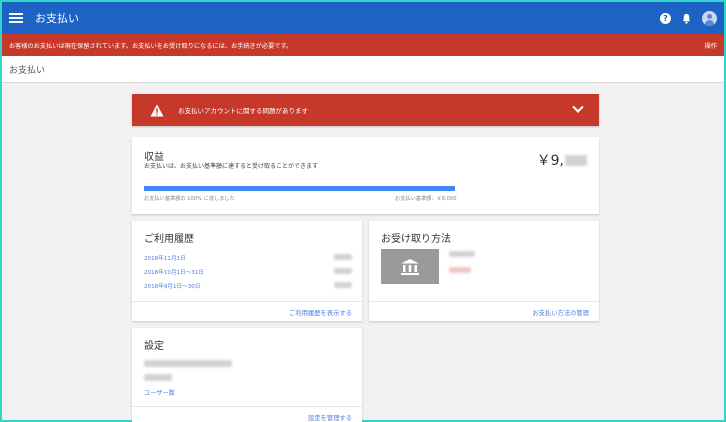 The height and width of the screenshot is (422, 726). Describe the element at coordinates (484, 271) in the screenshot. I see `payout-method-card: お受け取り方法 お支払い方法の管理` at that location.